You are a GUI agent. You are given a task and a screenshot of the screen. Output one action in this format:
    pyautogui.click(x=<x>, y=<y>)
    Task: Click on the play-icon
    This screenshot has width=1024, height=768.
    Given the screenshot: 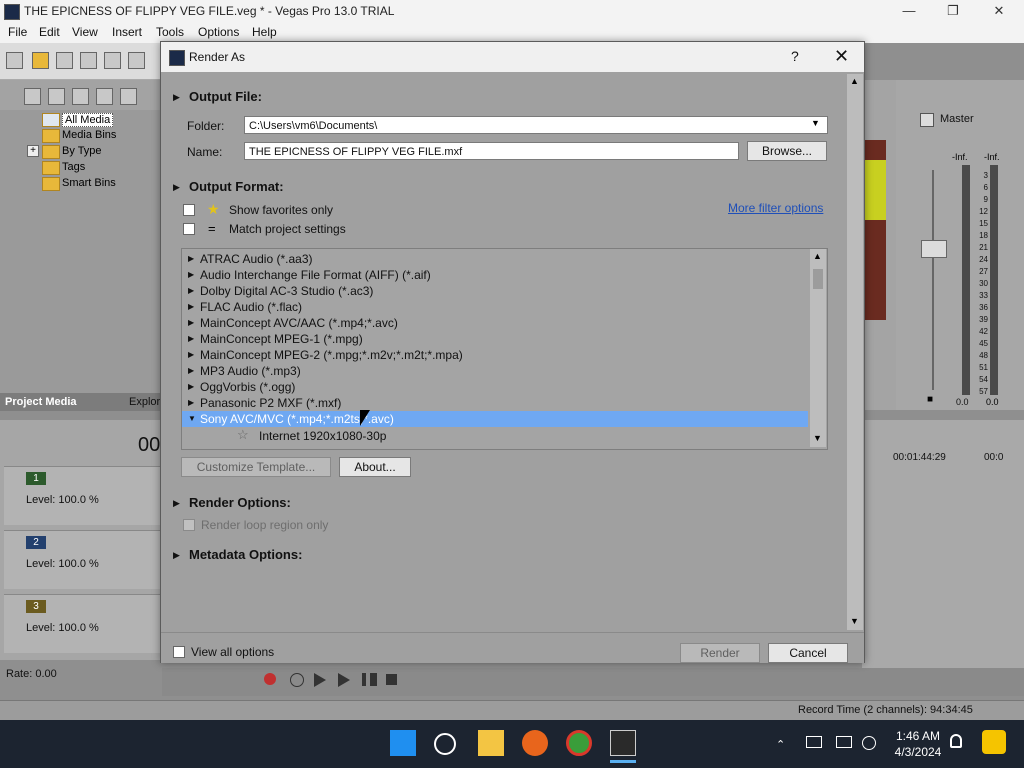 What is the action you would take?
    pyautogui.click(x=344, y=680)
    